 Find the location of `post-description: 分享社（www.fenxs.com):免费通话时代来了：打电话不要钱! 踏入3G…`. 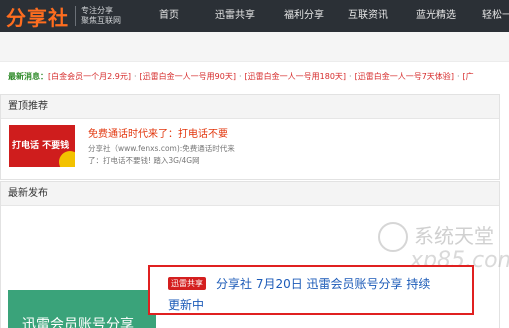

post-description: 分享社（www.fenxs.com):免费通话时代来了：打电话不要钱! 踏入3G… is located at coordinates (161, 154).